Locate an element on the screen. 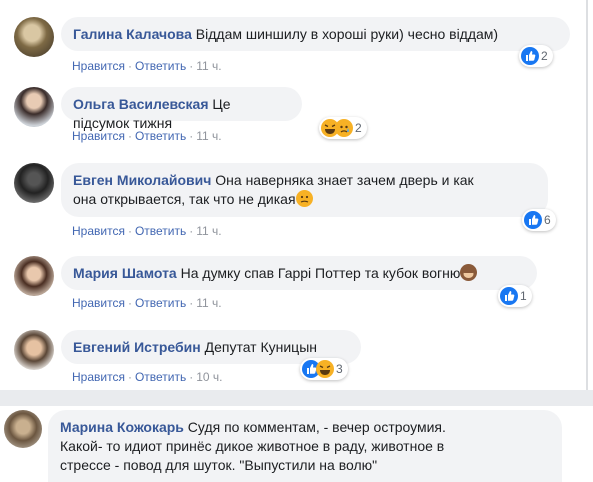  reactions-count: 1 is located at coordinates (523, 296).